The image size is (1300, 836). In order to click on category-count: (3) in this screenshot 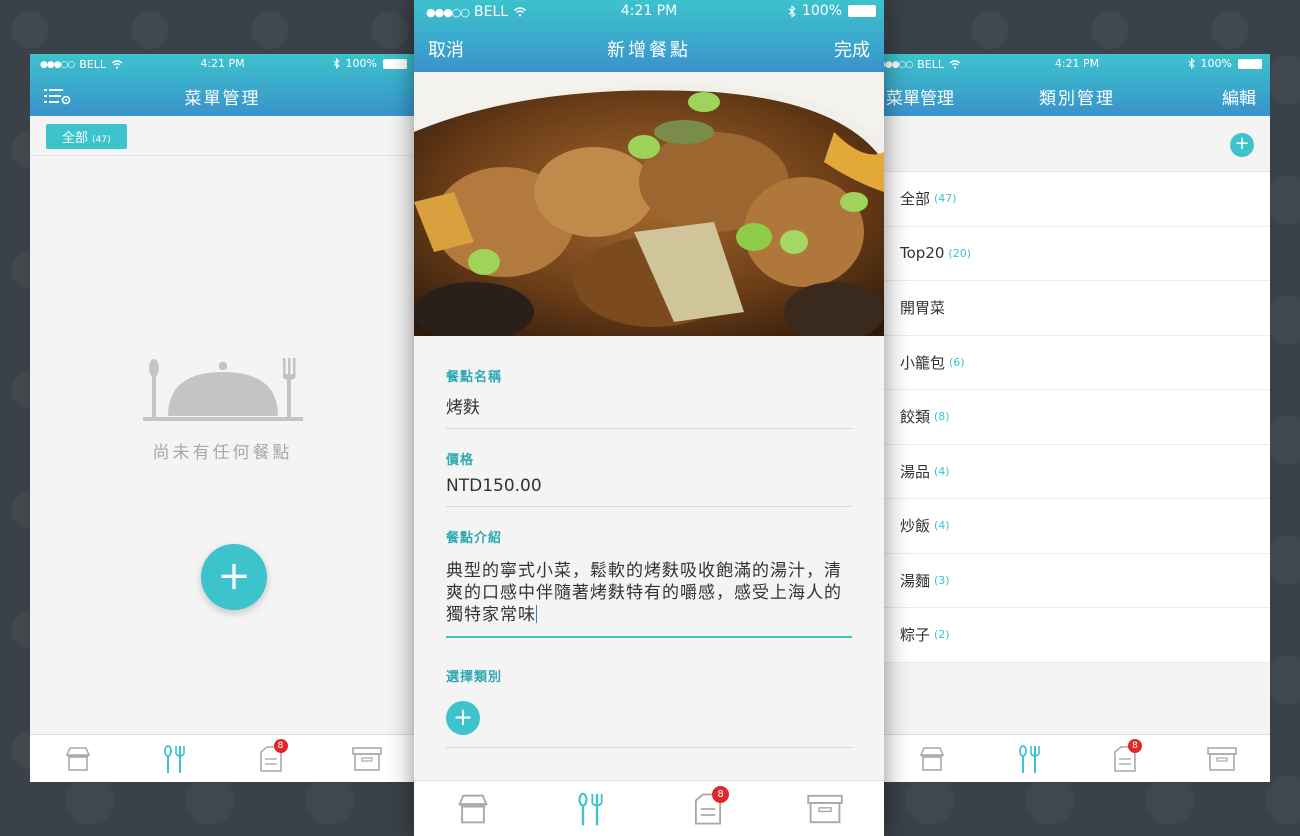, I will do `click(942, 580)`.